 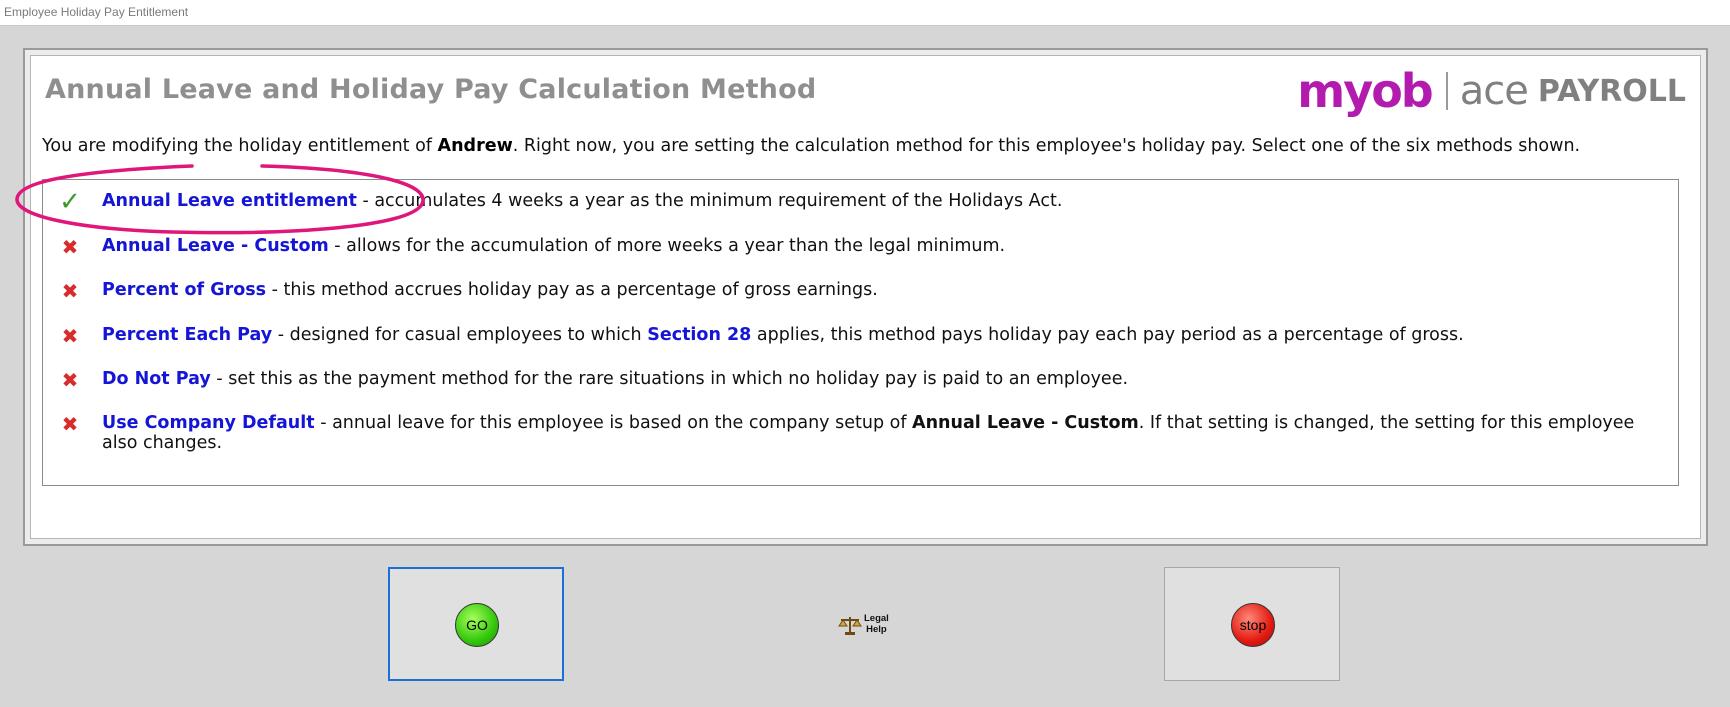 I want to click on window-title: Employee Holiday Pay Entitlement, so click(x=96, y=12).